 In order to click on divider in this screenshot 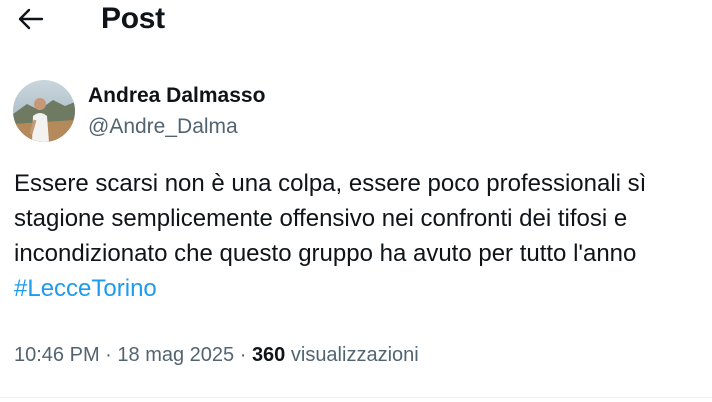, I will do `click(356, 397)`.